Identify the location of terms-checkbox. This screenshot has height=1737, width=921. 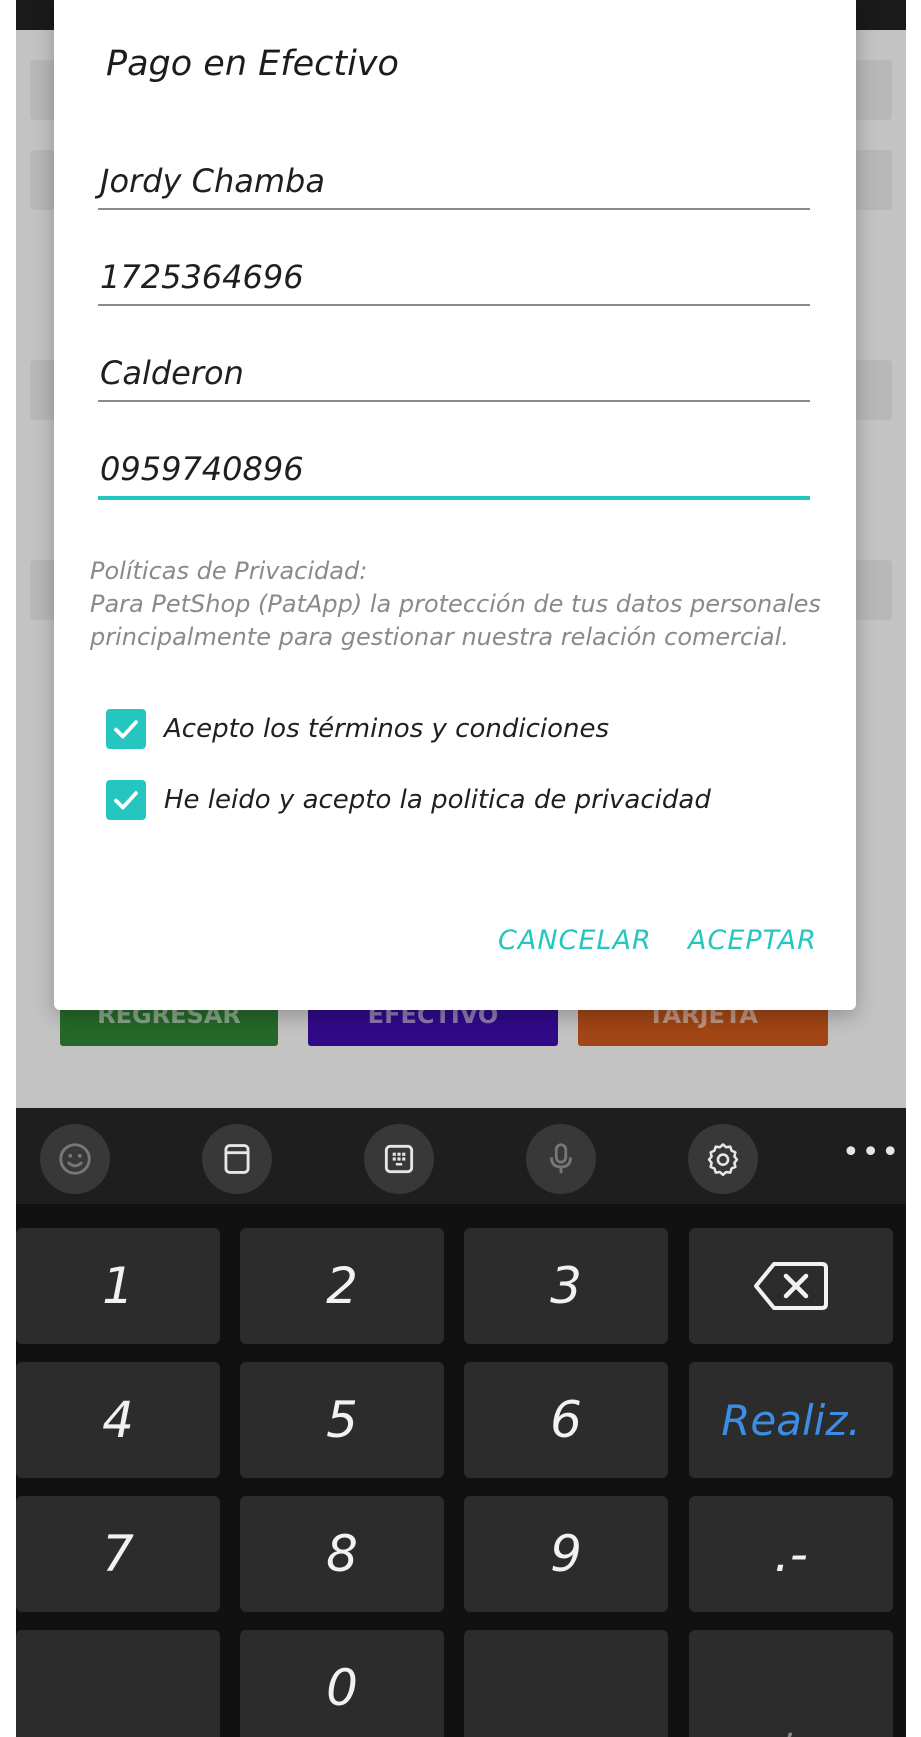
(126, 729).